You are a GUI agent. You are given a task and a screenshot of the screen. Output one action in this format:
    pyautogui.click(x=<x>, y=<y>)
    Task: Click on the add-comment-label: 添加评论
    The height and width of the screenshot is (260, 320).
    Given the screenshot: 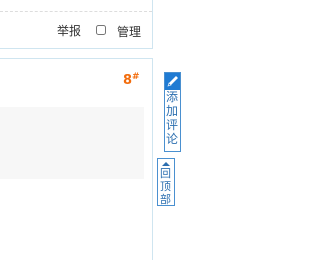 What is the action you would take?
    pyautogui.click(x=172, y=118)
    